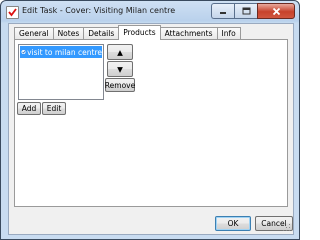 The image size is (320, 240). I want to click on move-up-button: ▲, so click(120, 52).